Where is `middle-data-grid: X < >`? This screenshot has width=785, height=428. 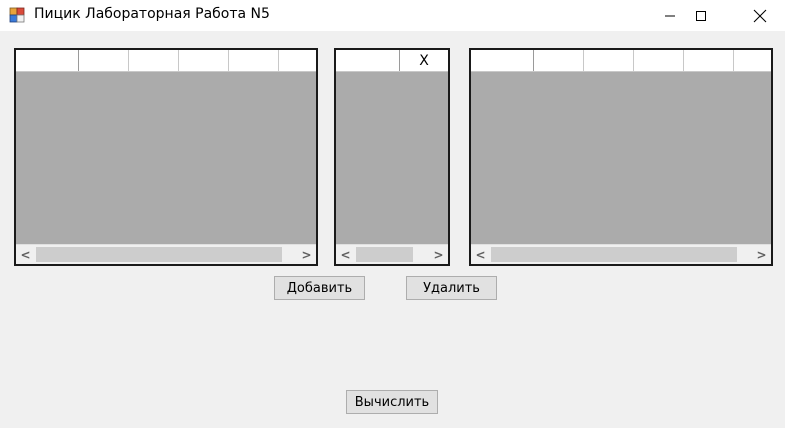 middle-data-grid: X < > is located at coordinates (392, 157).